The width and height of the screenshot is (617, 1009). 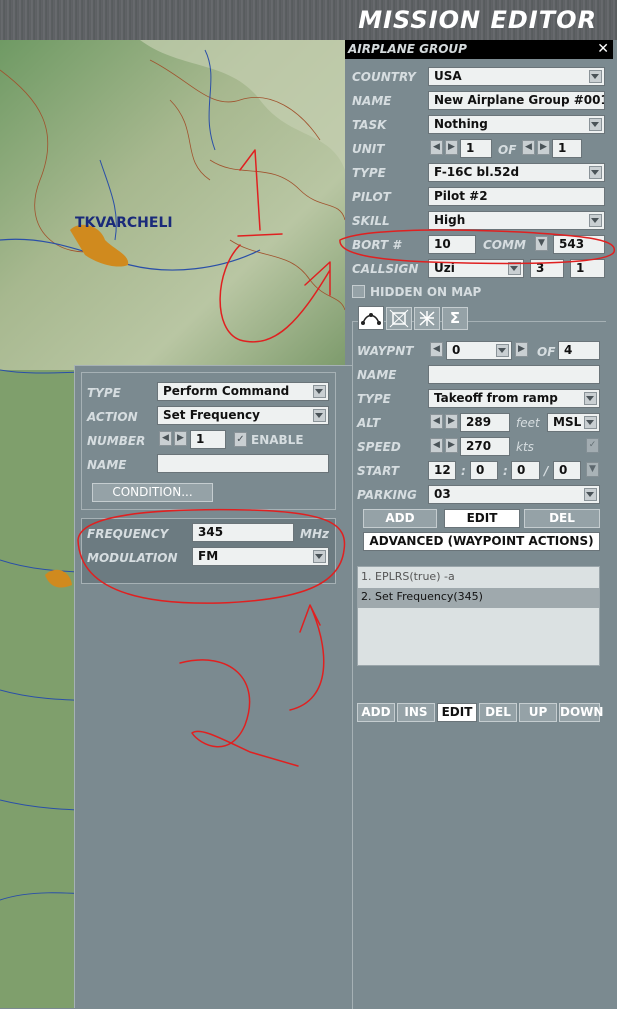 What do you see at coordinates (516, 76) in the screenshot?
I see `country-select: USA` at bounding box center [516, 76].